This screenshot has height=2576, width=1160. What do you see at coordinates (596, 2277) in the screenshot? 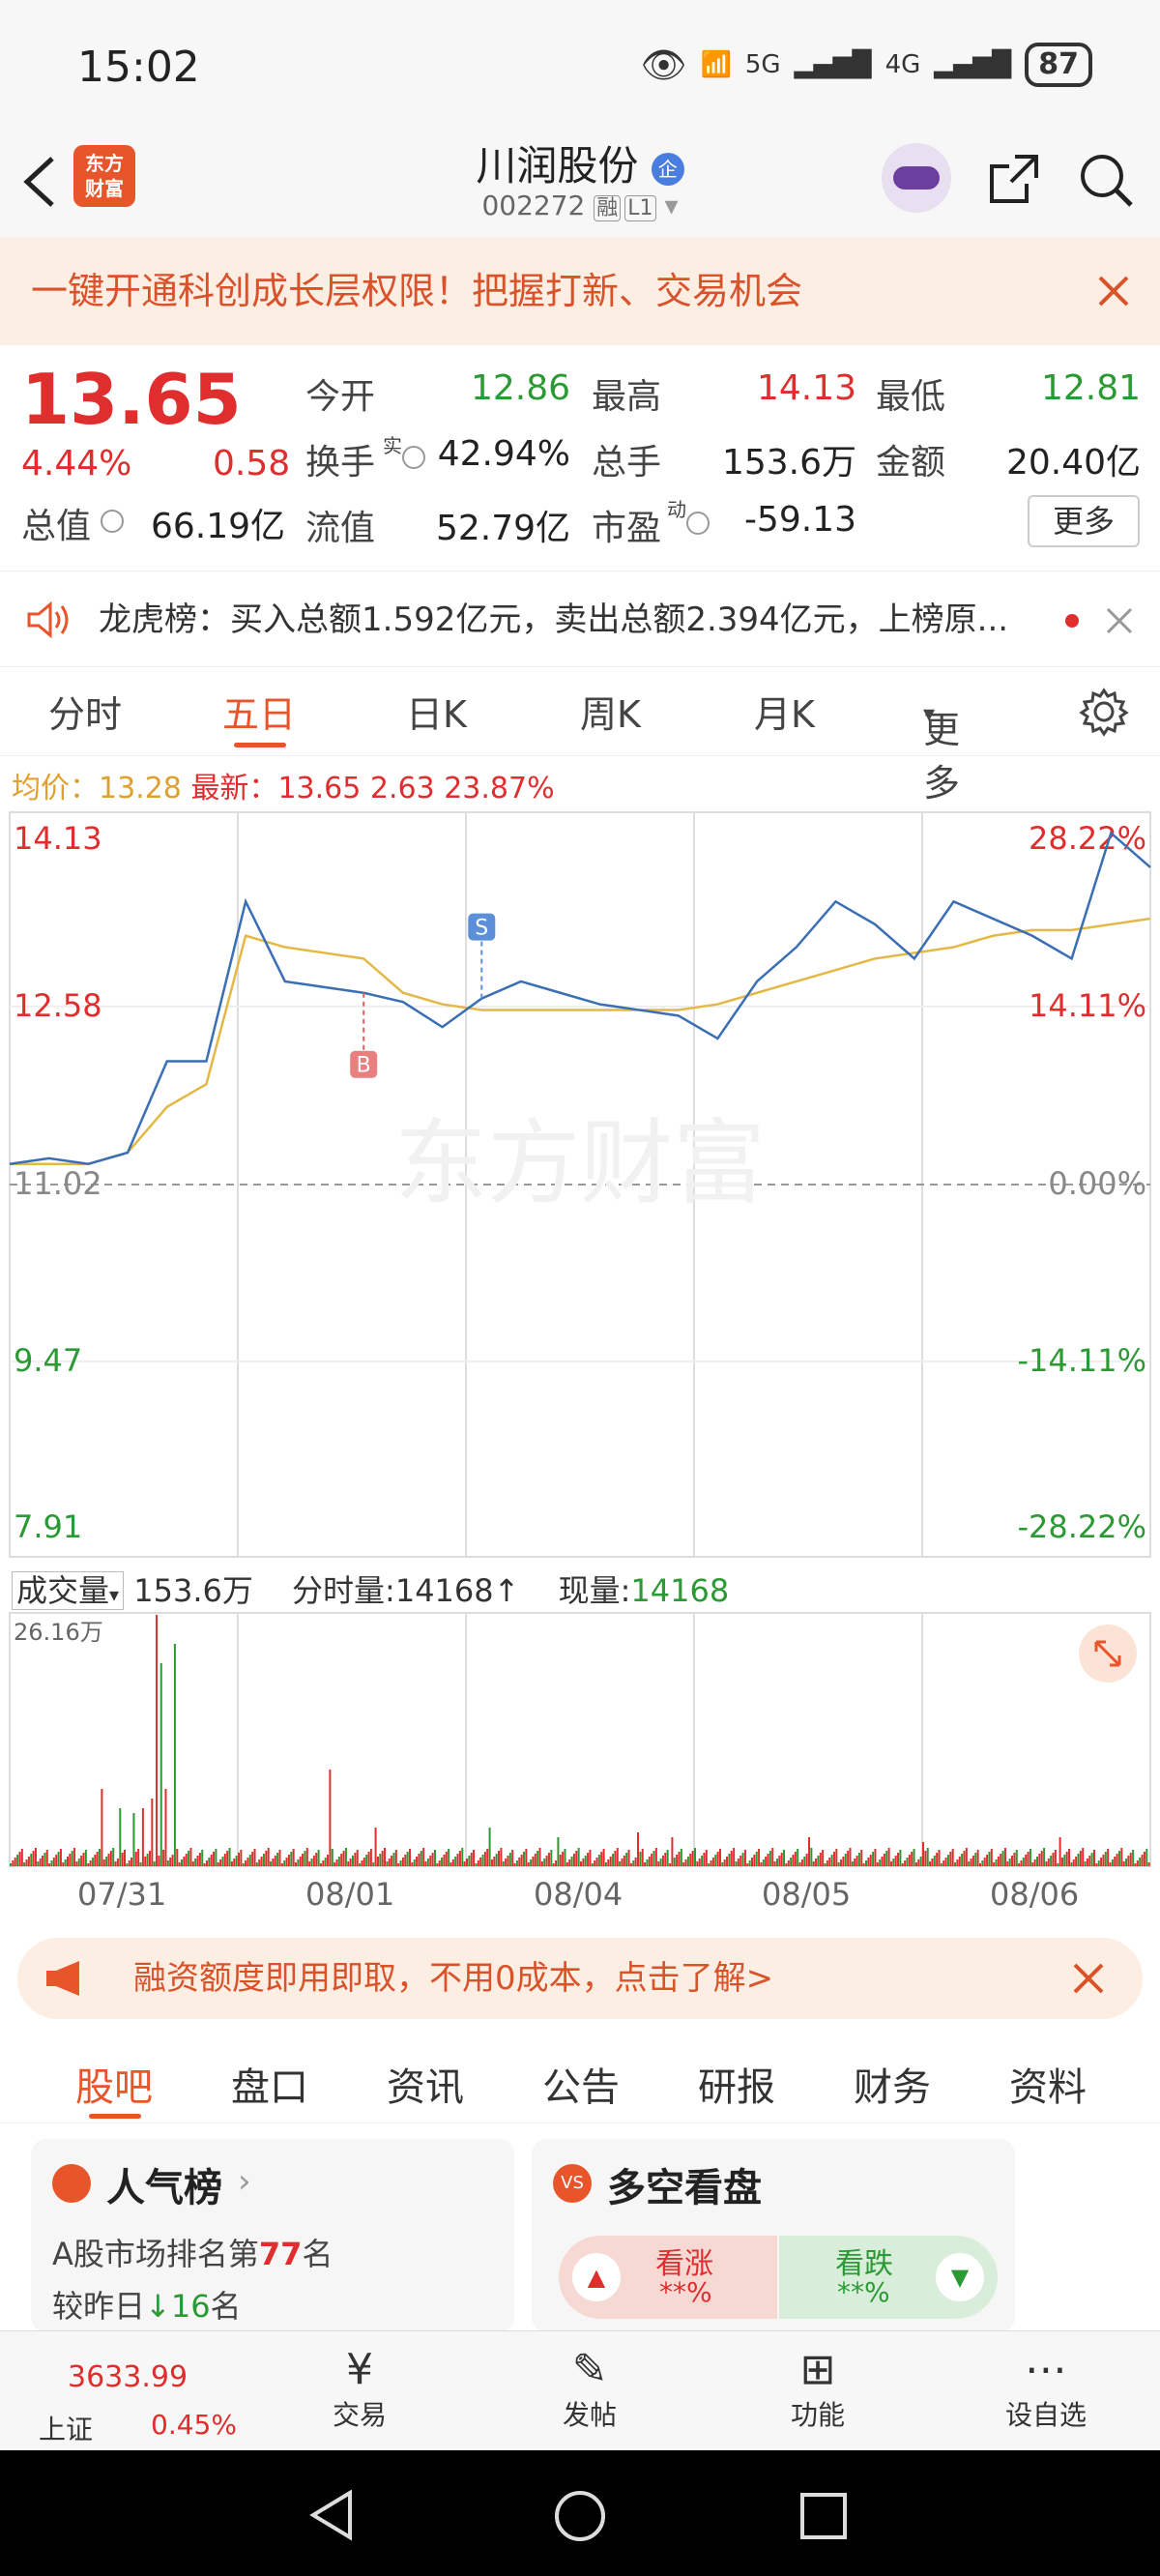
I see `triangle-up-icon: ▲` at bounding box center [596, 2277].